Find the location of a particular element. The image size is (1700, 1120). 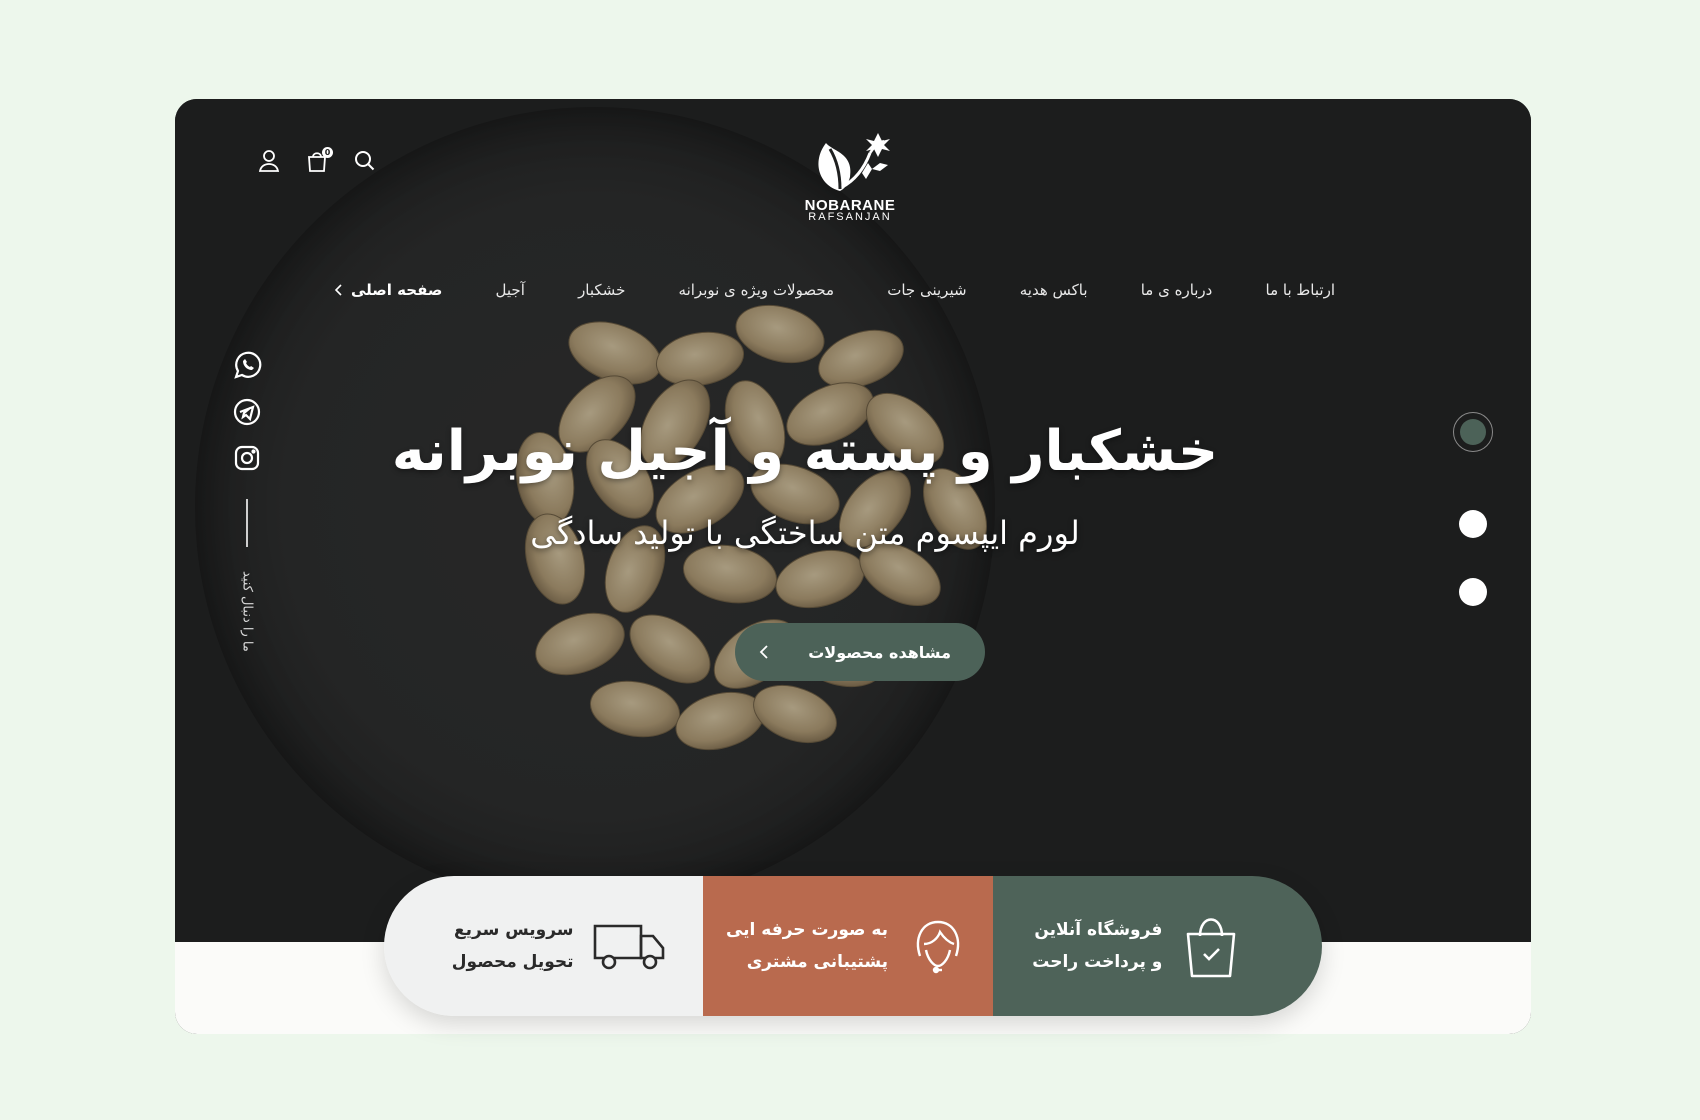

leaf-logo-icon is located at coordinates (854, 162).